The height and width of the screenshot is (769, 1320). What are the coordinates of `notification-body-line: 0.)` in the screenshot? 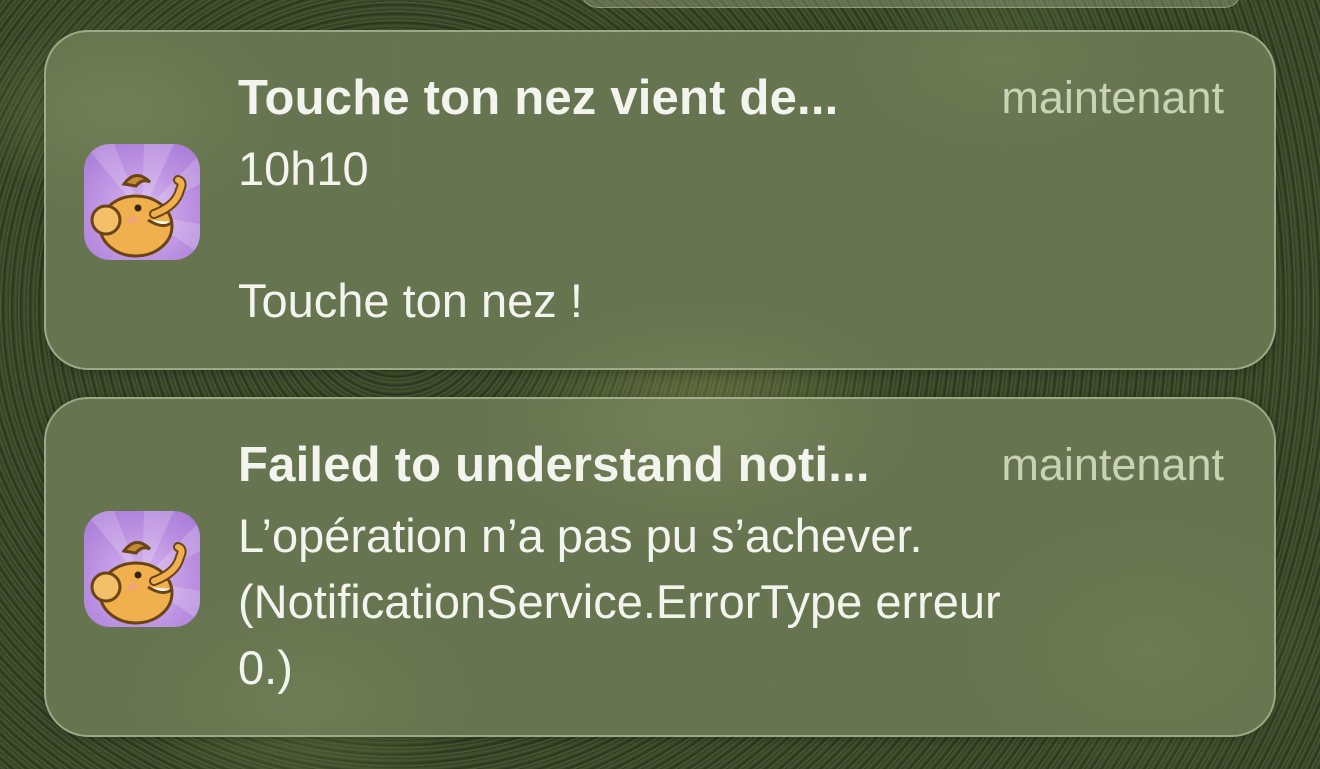 It's located at (265, 667).